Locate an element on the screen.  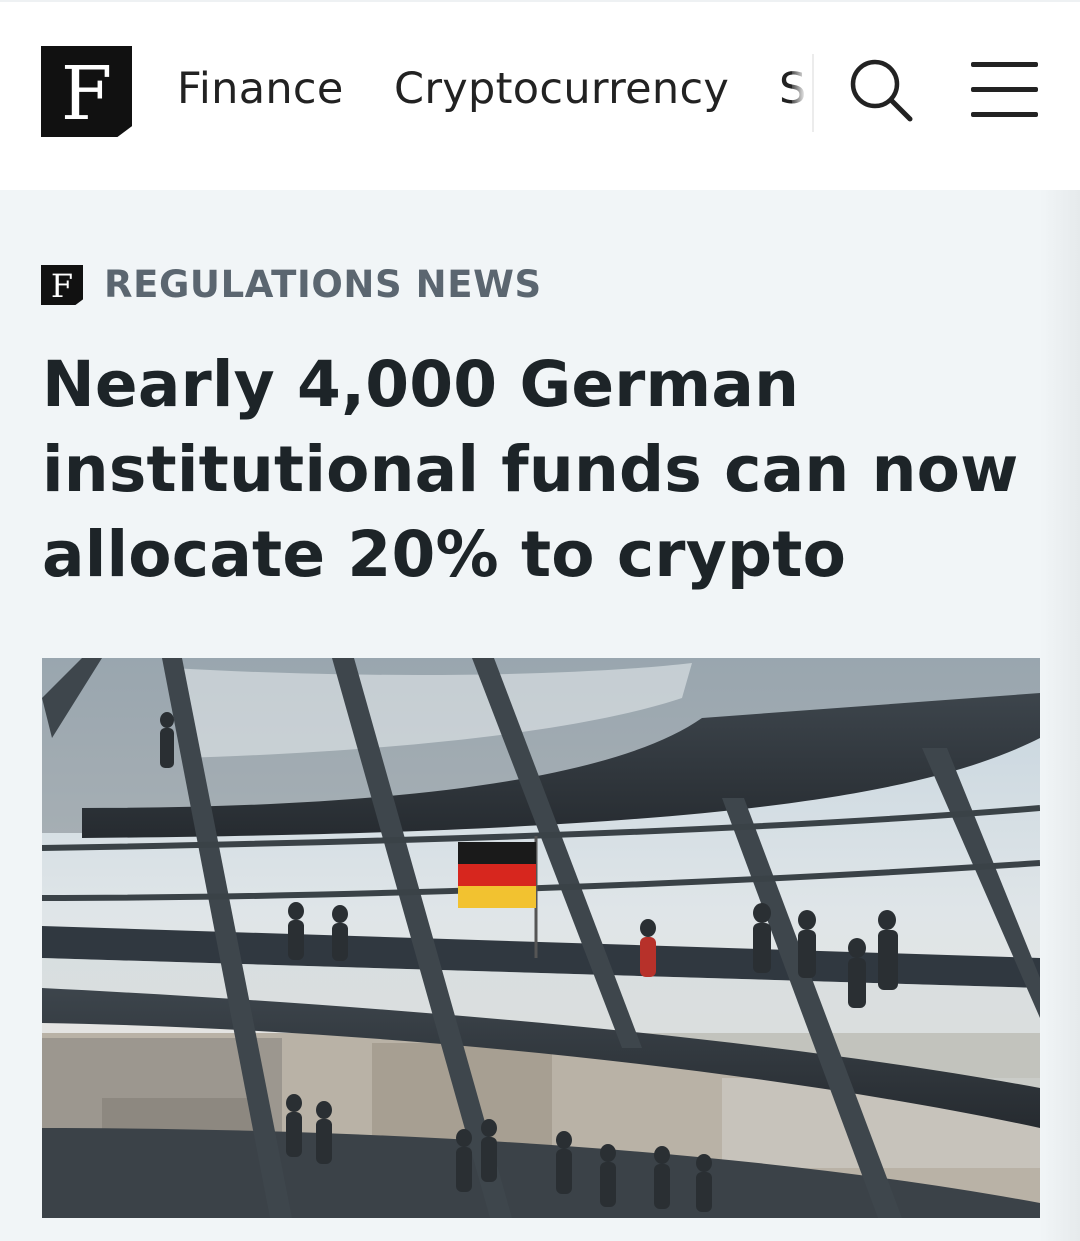
site-logo: F is located at coordinates (86, 91).